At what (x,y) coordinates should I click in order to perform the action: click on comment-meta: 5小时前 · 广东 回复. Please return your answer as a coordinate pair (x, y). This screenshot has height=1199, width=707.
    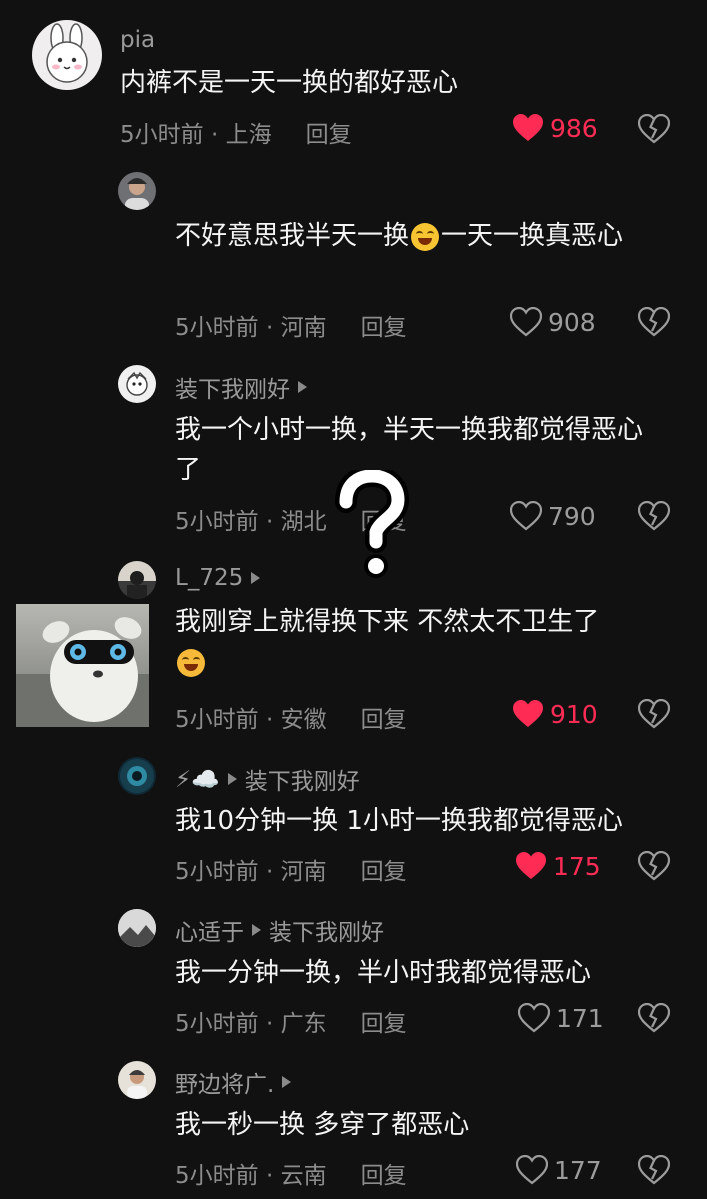
    Looking at the image, I should click on (291, 1024).